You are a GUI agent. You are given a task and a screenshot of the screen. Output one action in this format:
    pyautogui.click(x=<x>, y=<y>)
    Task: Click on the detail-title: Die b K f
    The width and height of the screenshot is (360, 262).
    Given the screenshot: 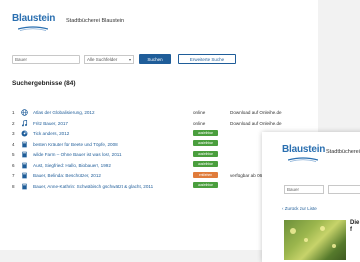 What is the action you would take?
    pyautogui.click(x=355, y=226)
    